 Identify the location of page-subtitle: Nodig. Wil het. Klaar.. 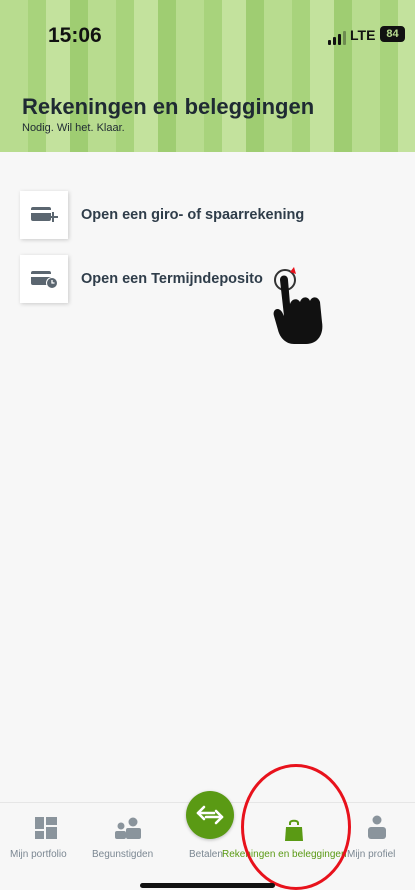
(73, 128).